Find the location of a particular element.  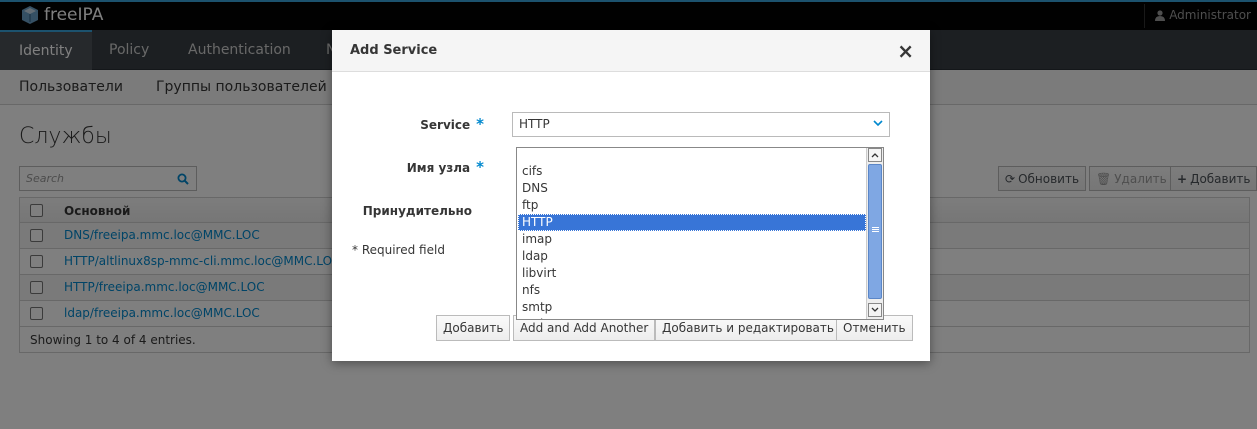

service-option: ldap is located at coordinates (692, 256).